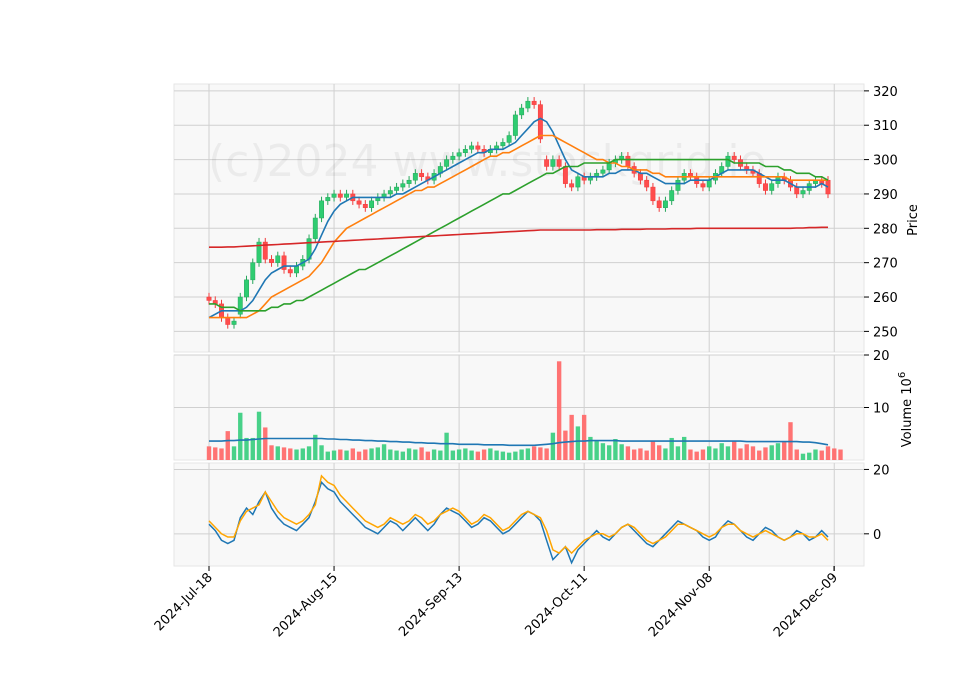  Describe the element at coordinates (184, 602) in the screenshot. I see `x-tick-label: 2024-Jul-18` at that location.